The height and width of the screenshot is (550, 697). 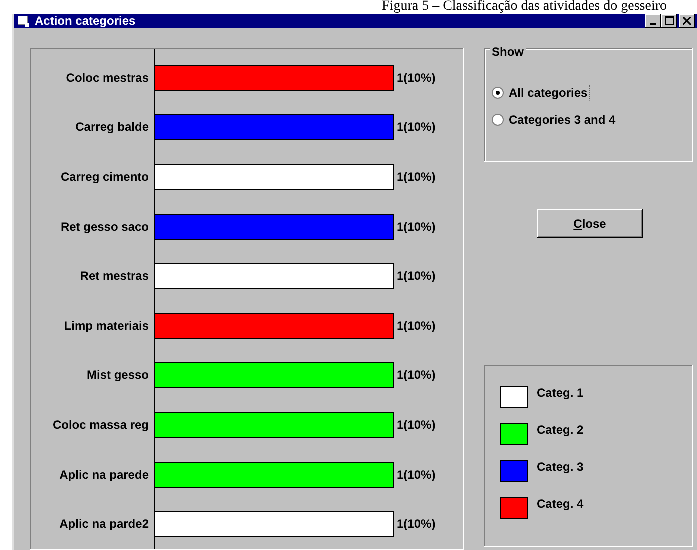 What do you see at coordinates (560, 429) in the screenshot?
I see `legend-label: Categ. 2` at bounding box center [560, 429].